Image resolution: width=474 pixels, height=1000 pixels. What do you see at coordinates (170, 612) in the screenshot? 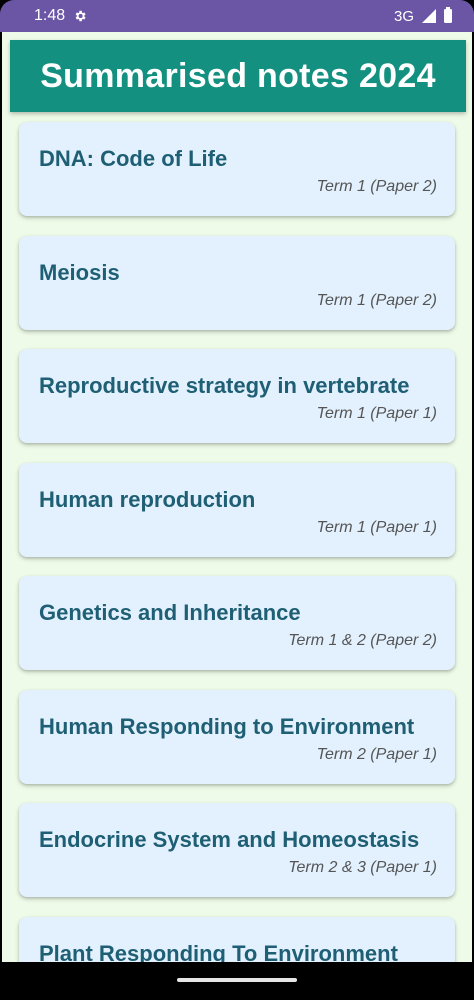
I see `note-title: Genetics and Inheritance` at bounding box center [170, 612].